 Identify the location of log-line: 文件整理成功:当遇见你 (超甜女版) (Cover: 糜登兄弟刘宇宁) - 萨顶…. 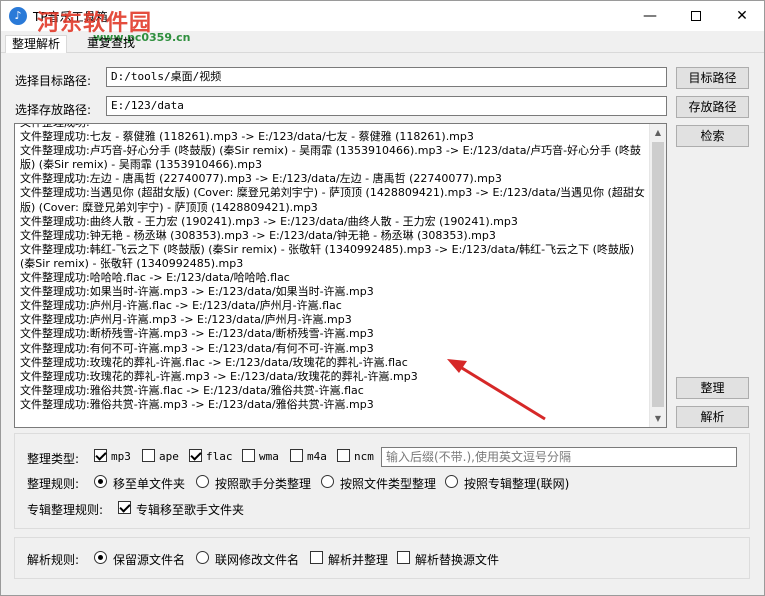
(332, 200).